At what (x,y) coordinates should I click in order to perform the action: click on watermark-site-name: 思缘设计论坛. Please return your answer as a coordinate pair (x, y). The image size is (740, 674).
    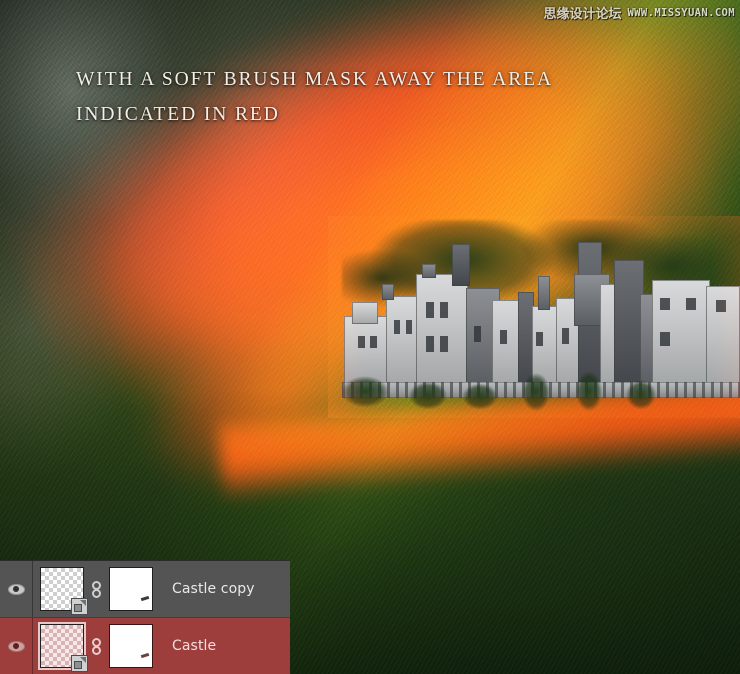
    Looking at the image, I should click on (582, 14).